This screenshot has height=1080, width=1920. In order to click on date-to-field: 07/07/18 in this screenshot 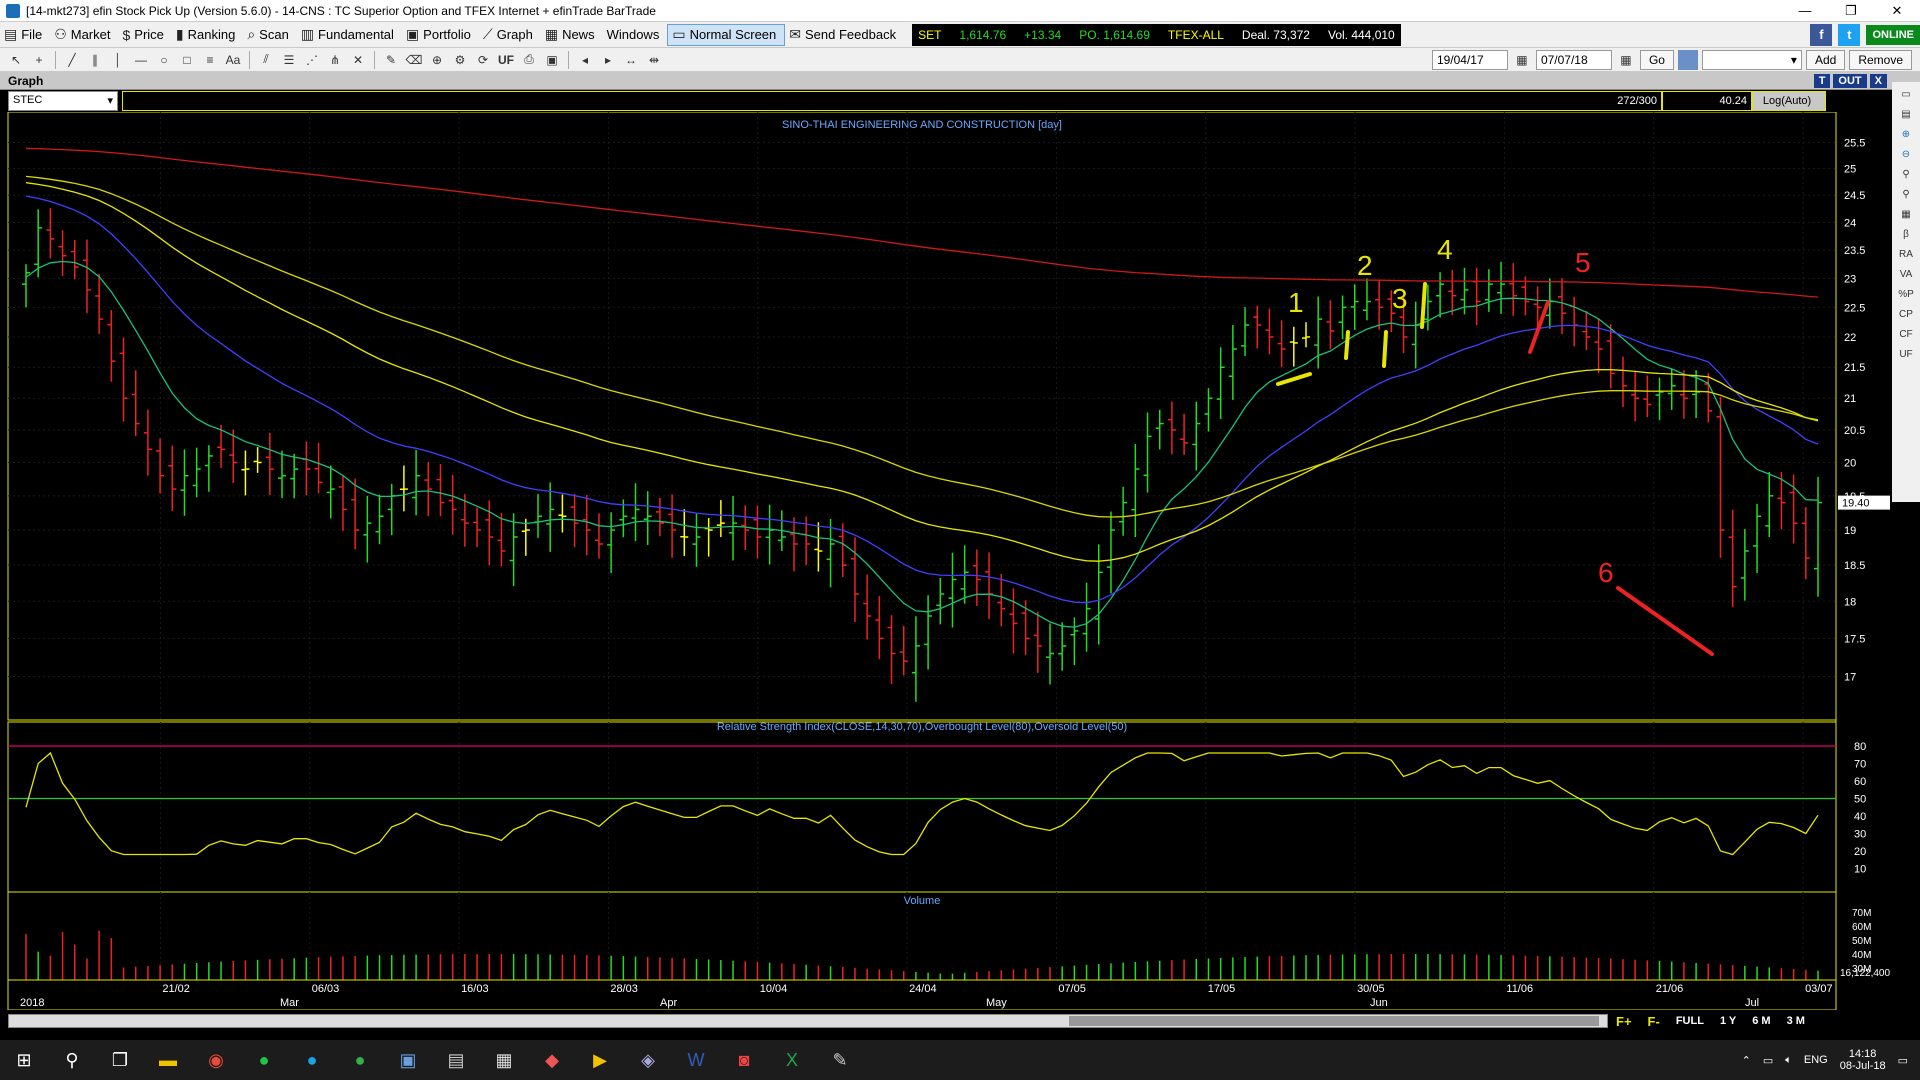, I will do `click(1573, 59)`.